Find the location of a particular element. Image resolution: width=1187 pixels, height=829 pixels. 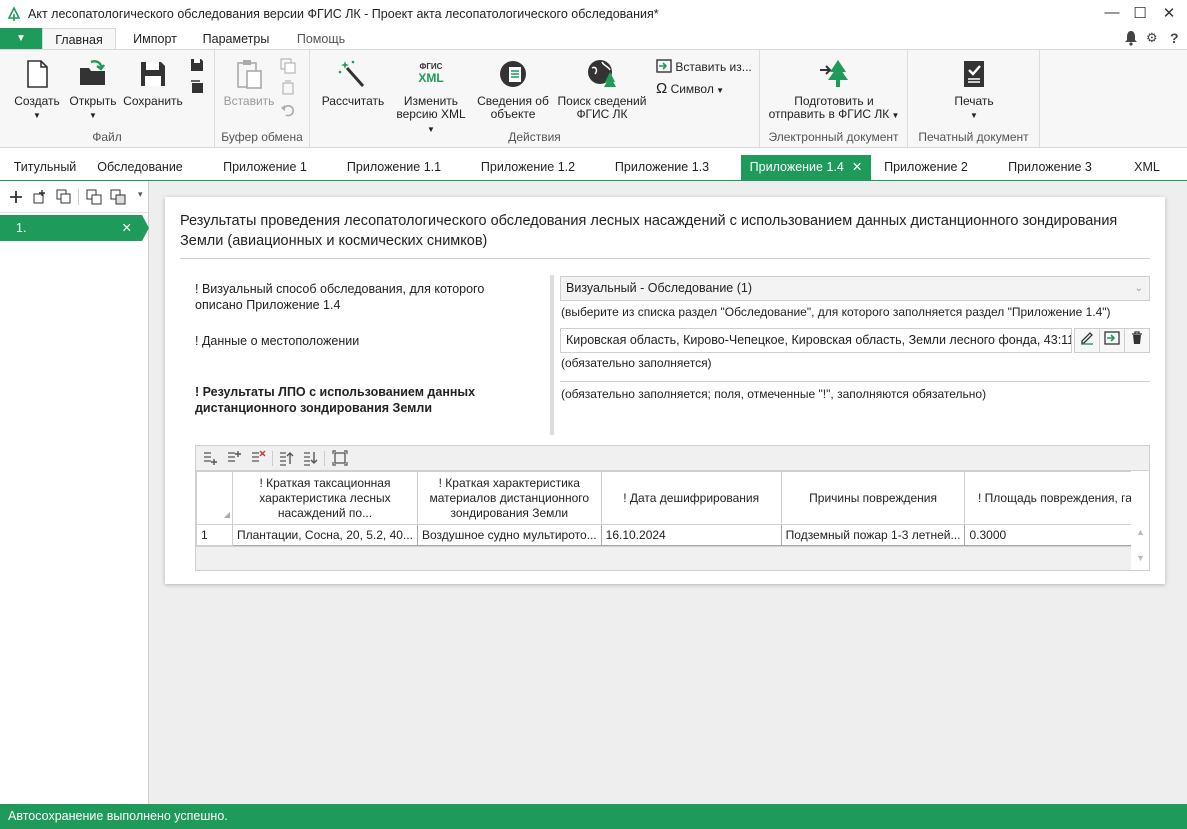

send-tree-icon is located at coordinates (834, 74).